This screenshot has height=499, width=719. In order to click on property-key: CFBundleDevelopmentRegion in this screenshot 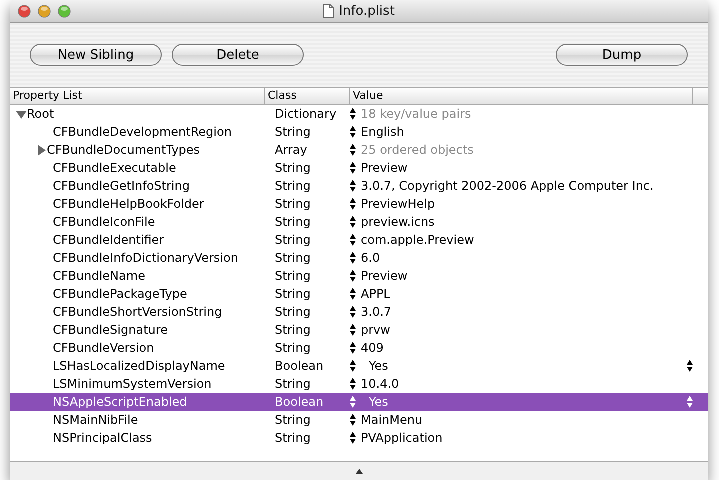, I will do `click(142, 132)`.